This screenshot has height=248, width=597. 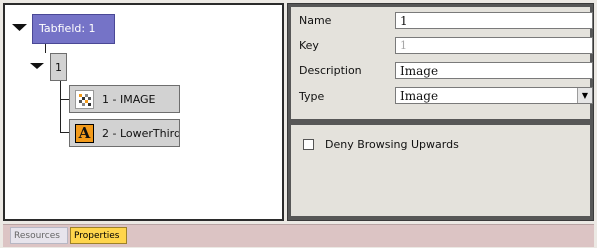 I want to click on description-label: Description, so click(x=330, y=70).